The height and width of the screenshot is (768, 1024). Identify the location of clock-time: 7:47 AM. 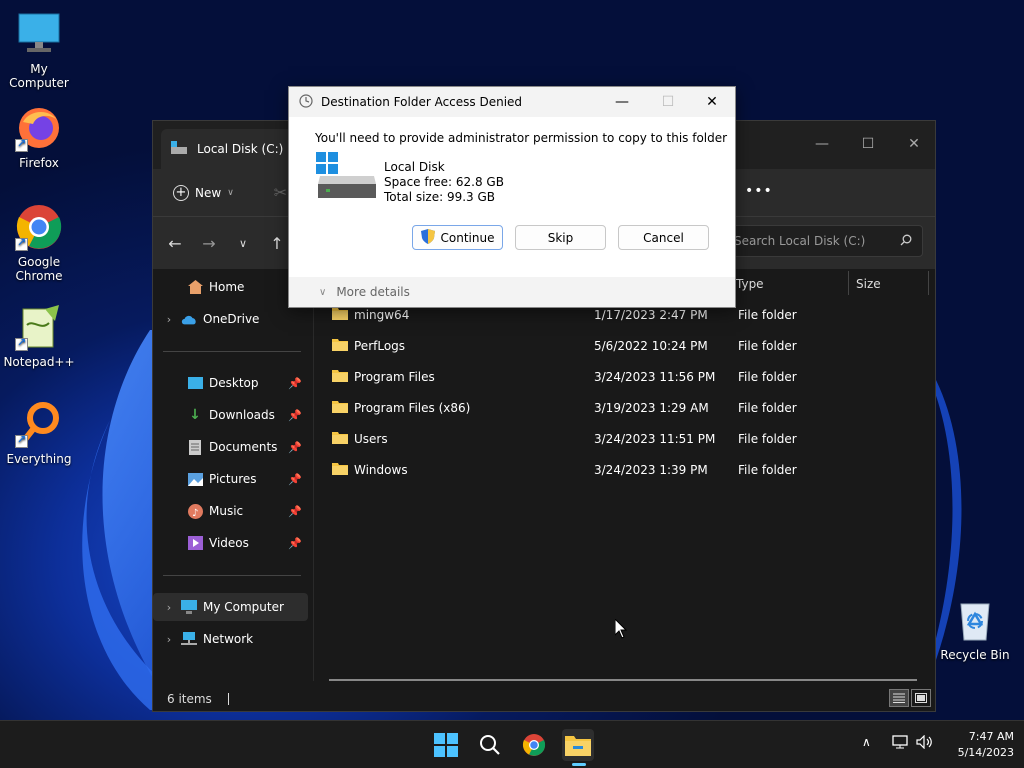
(991, 736).